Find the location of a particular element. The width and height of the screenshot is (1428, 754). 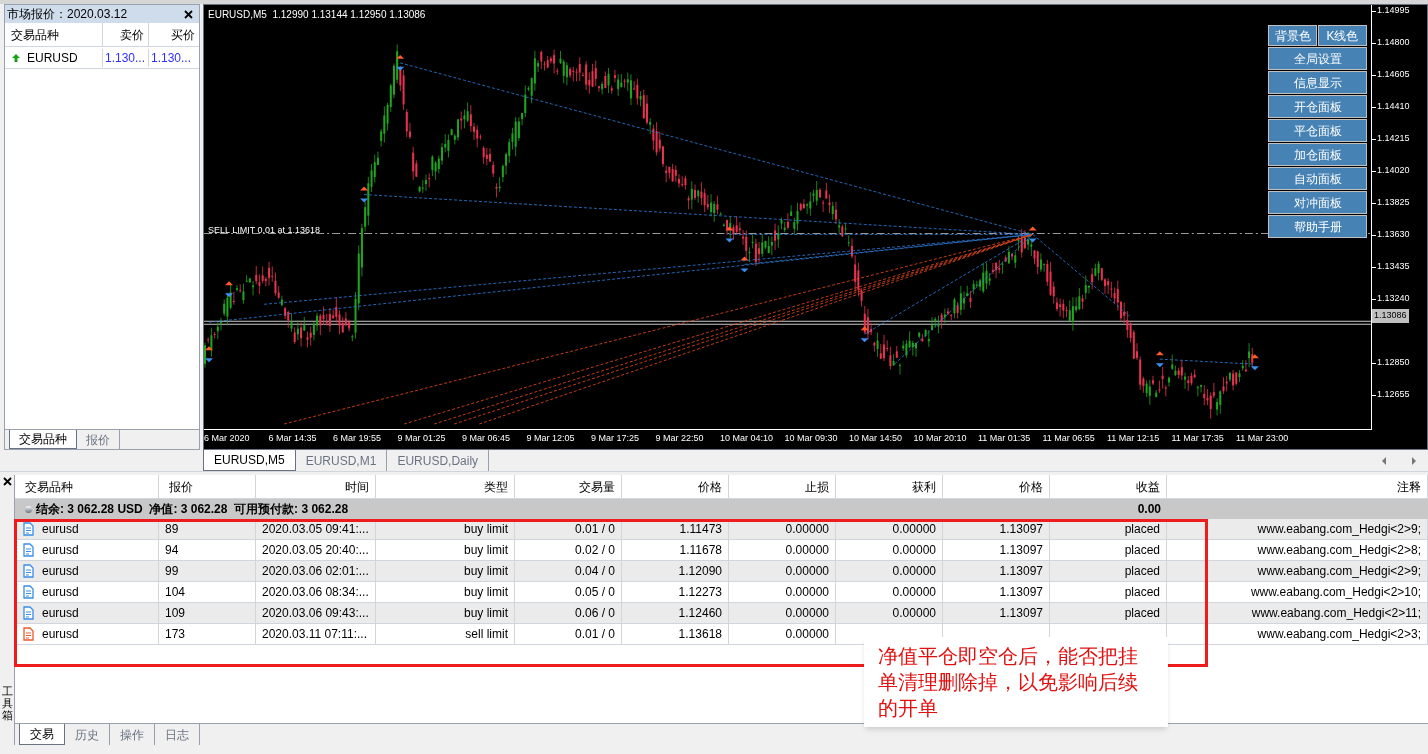

price-tick-label: 1.14020 is located at coordinates (1393, 171).